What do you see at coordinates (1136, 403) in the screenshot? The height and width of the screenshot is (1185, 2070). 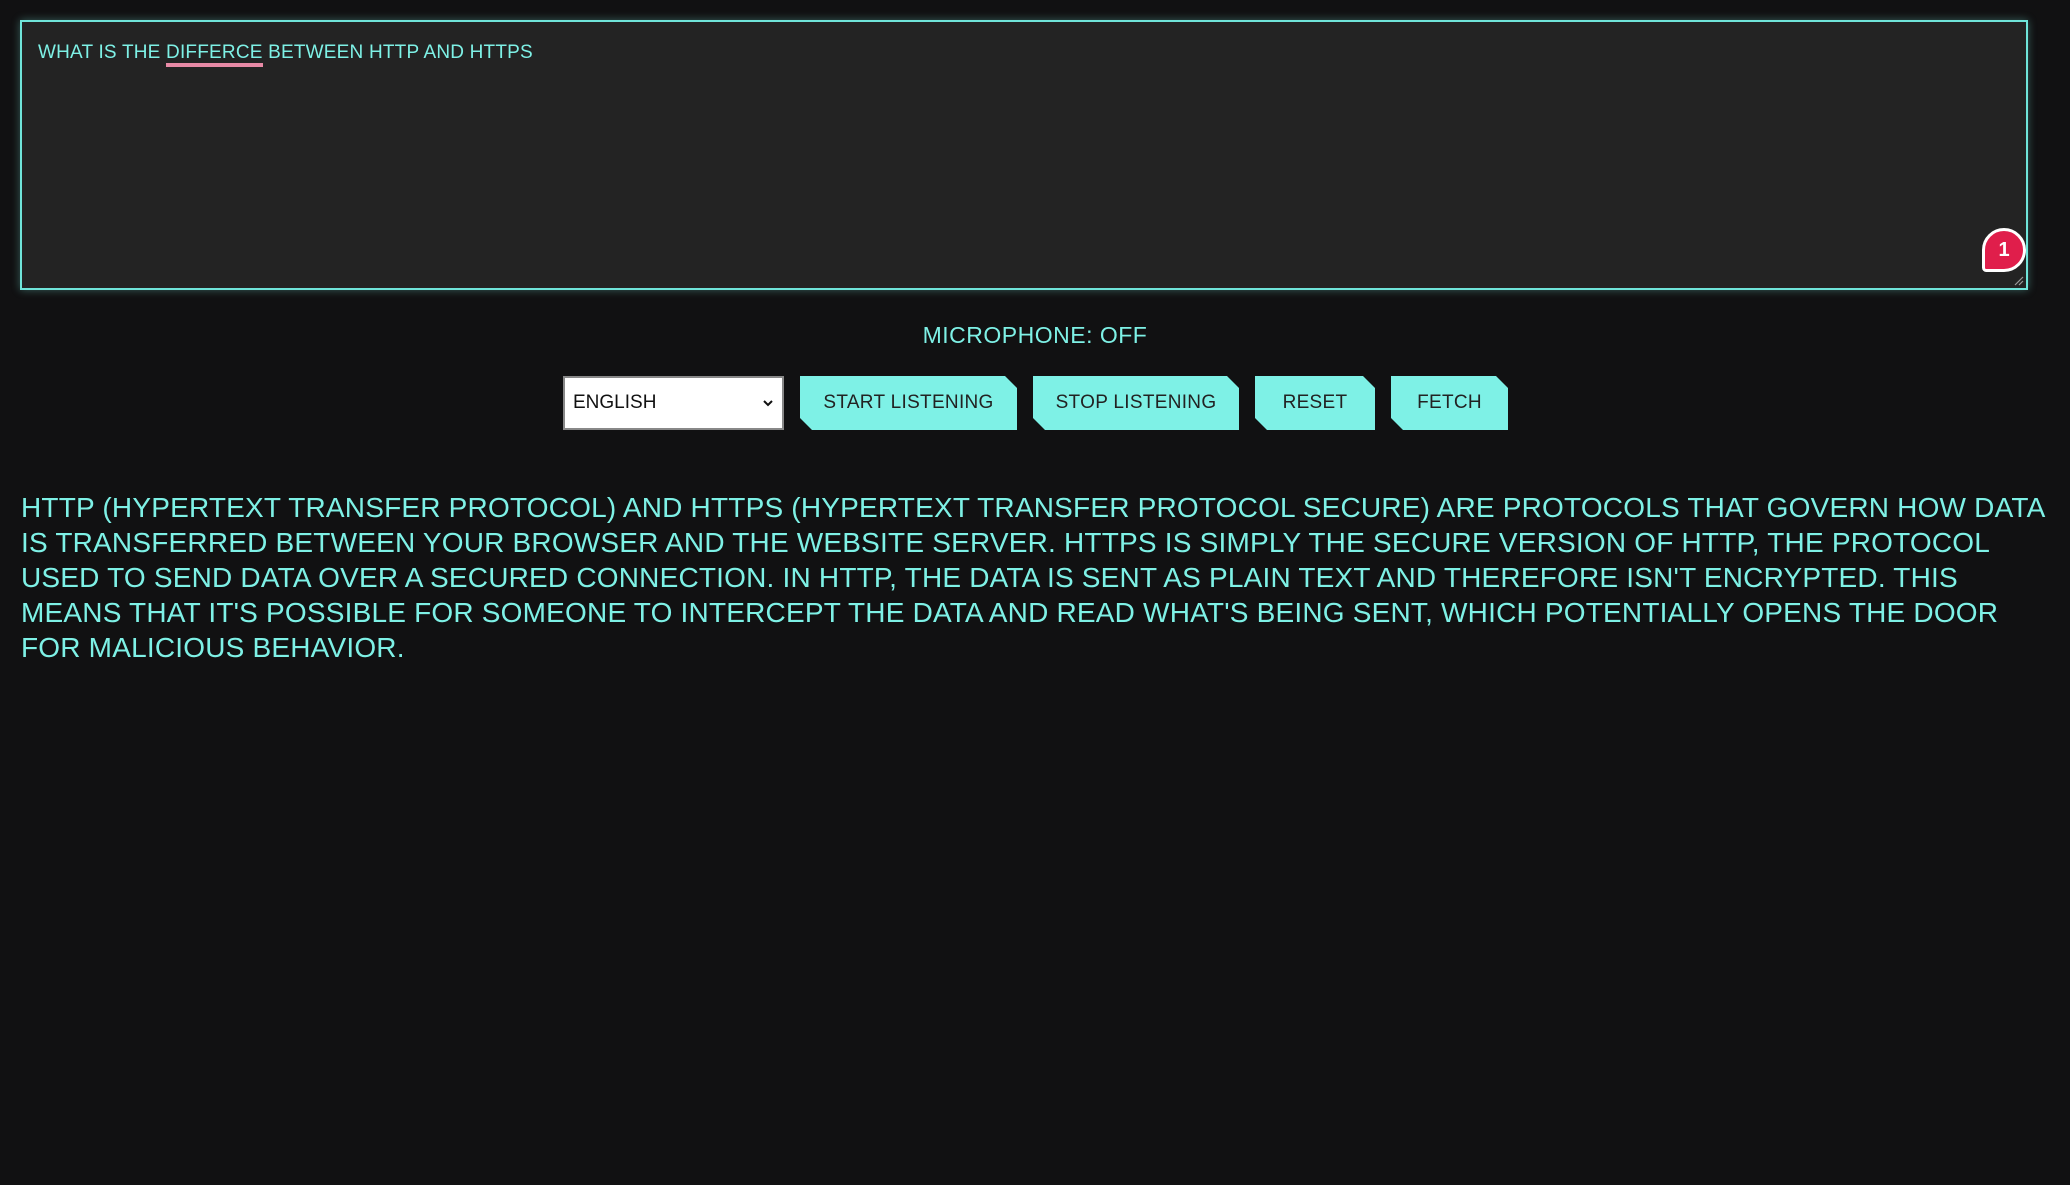 I see `stop-listening-button: STOP LISTENING` at bounding box center [1136, 403].